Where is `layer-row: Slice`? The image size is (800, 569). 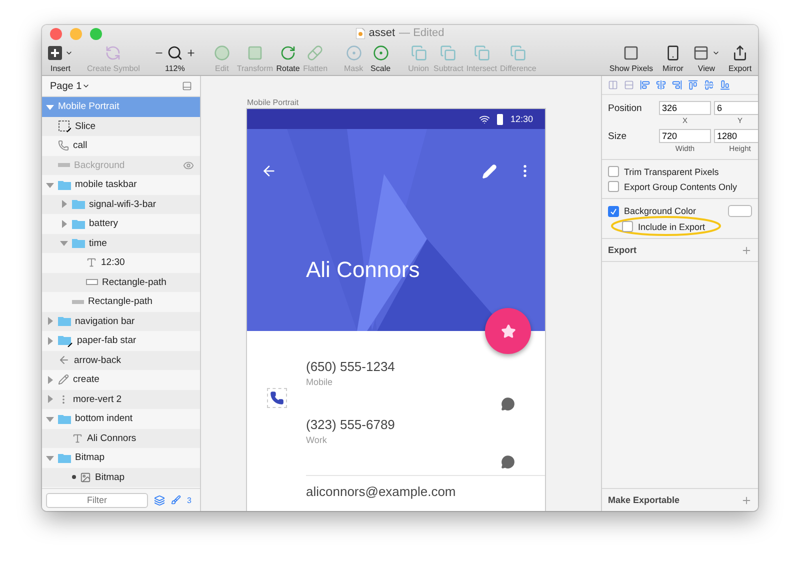
layer-row: Slice is located at coordinates (121, 126).